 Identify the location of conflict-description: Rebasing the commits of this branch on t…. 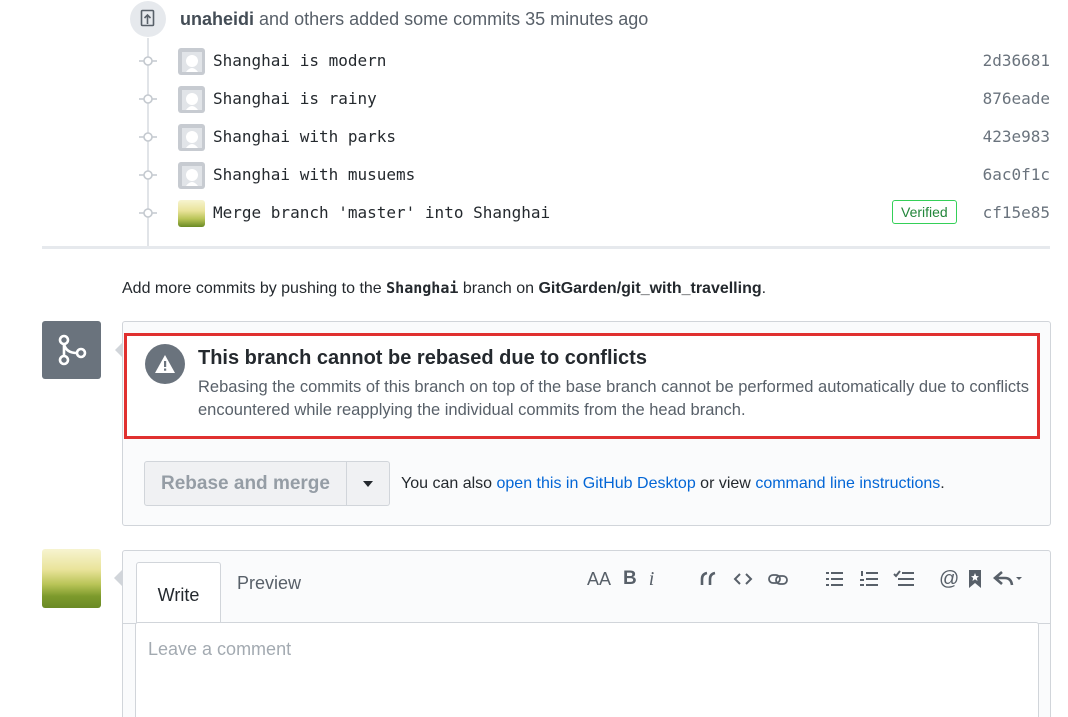
(613, 398).